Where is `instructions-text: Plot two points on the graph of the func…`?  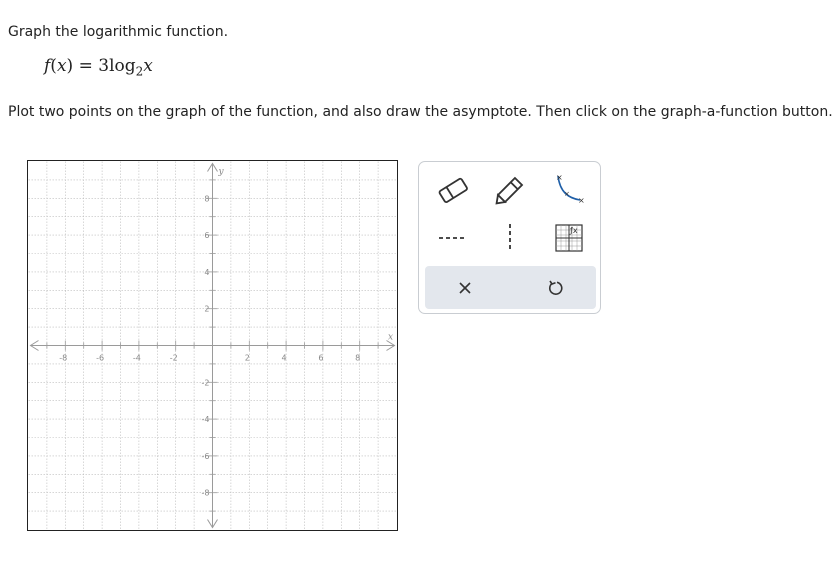
instructions-text: Plot two points on the graph of the func… is located at coordinates (420, 112).